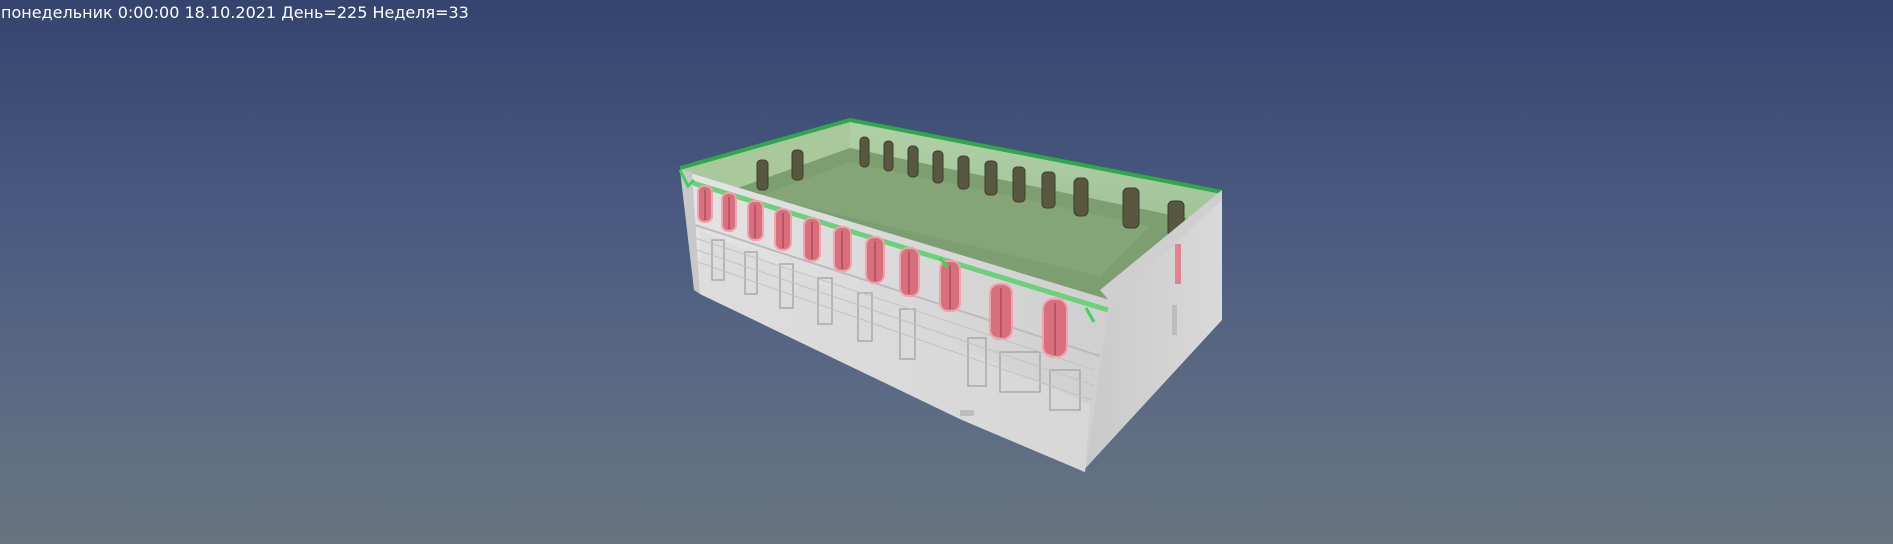 The image size is (1893, 544). Describe the element at coordinates (967, 413) in the screenshot. I see `base-step` at that location.